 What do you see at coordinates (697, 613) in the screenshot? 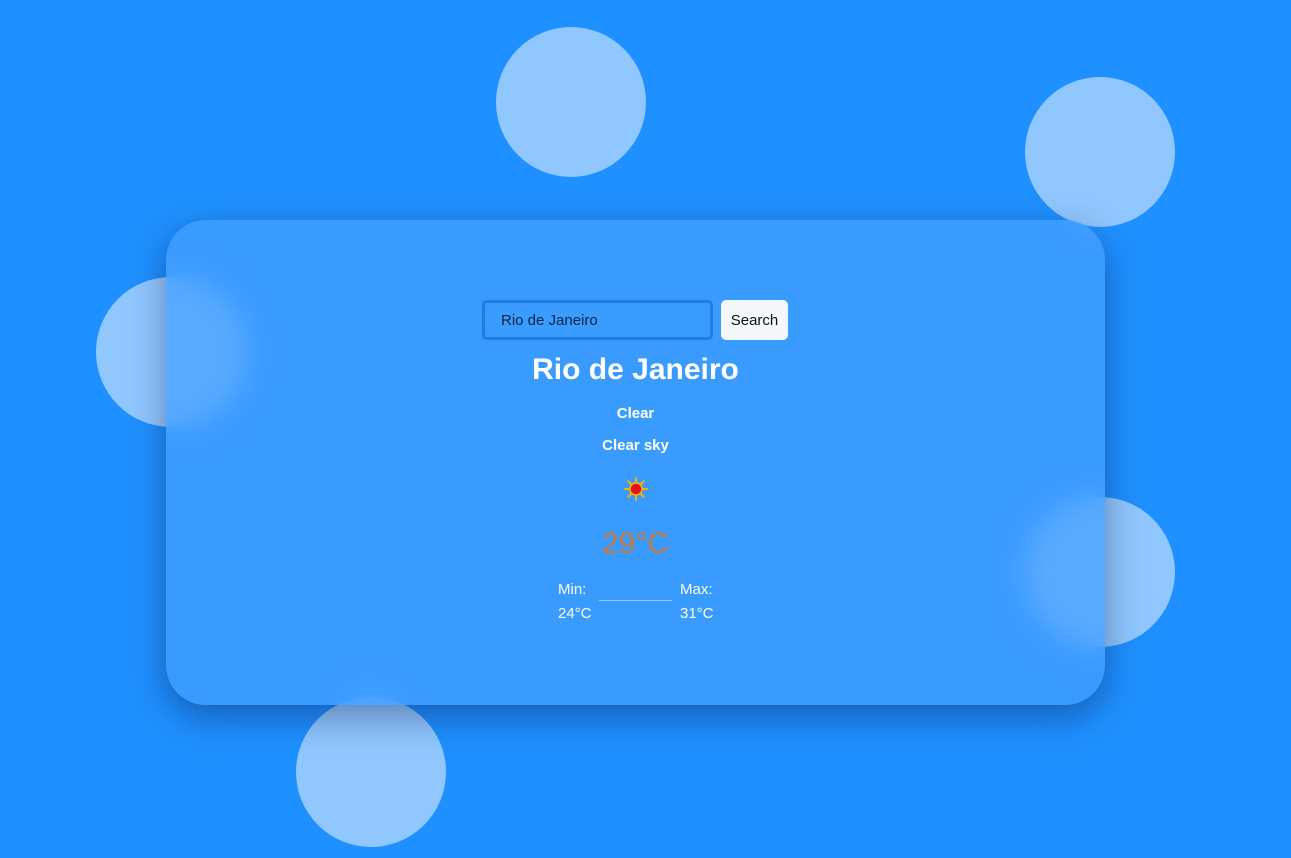
I see `max-value: 31°C` at bounding box center [697, 613].